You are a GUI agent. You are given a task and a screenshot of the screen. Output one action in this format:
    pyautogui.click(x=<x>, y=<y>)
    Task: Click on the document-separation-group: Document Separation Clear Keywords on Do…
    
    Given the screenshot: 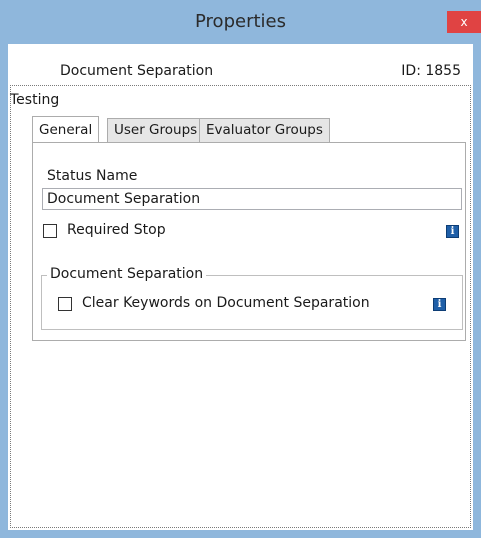 What is the action you would take?
    pyautogui.click(x=252, y=298)
    